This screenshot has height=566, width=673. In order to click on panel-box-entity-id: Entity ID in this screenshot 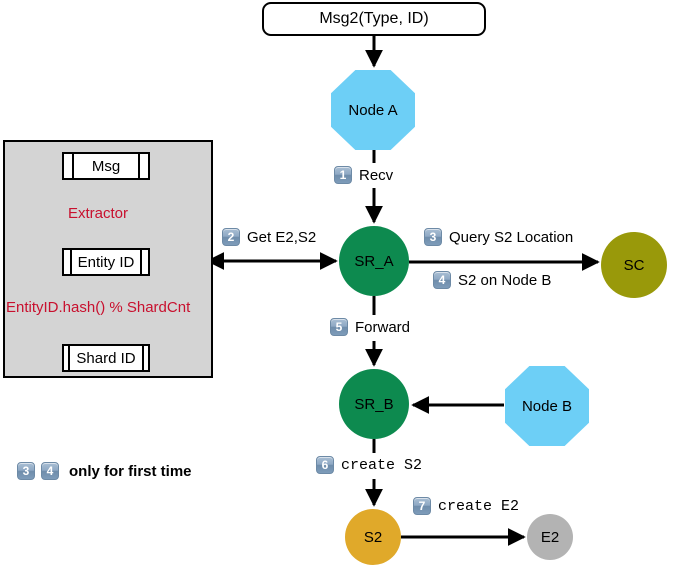, I will do `click(106, 262)`.